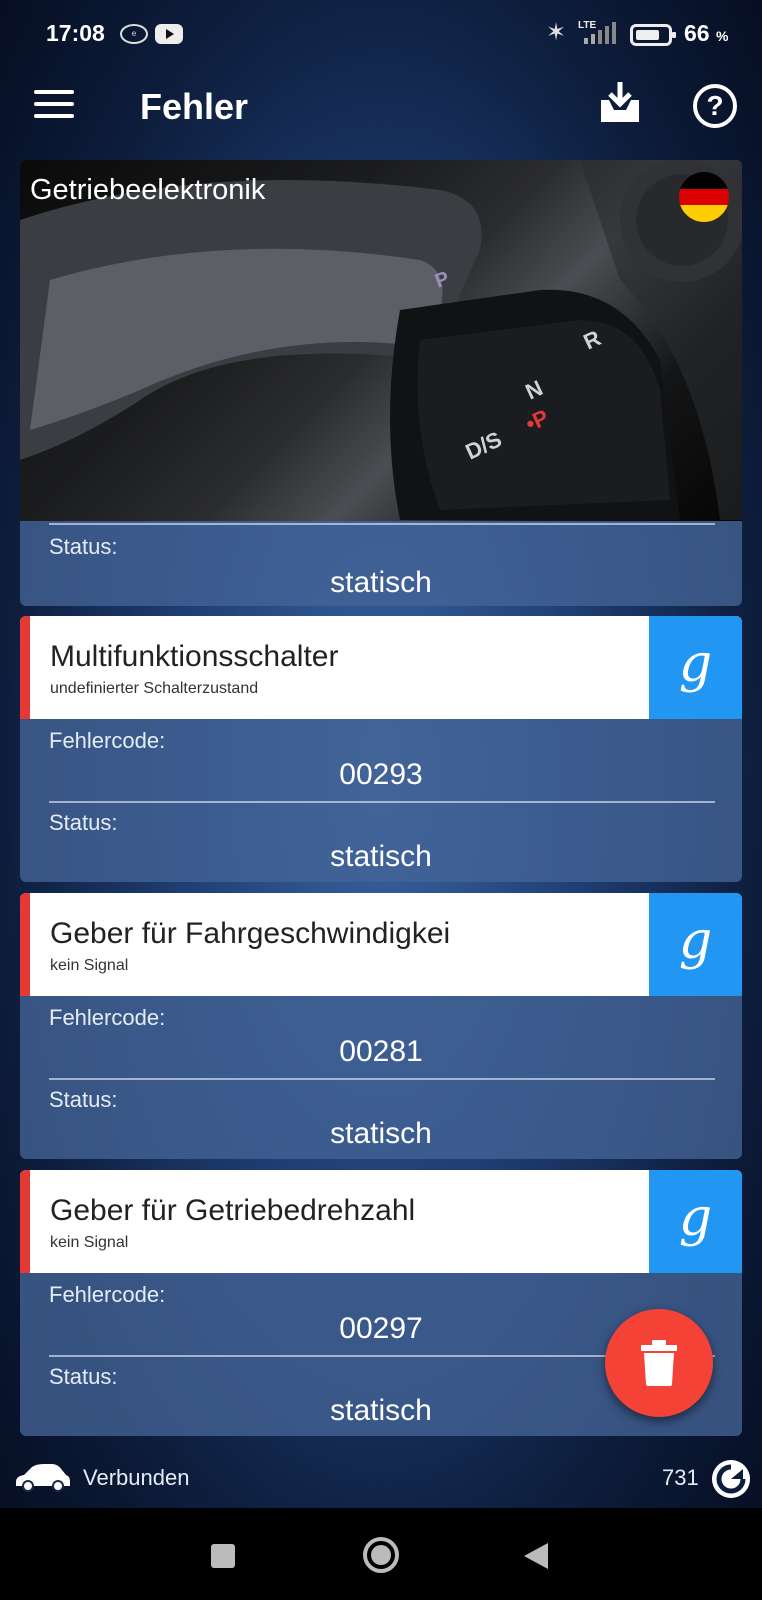 The height and width of the screenshot is (1600, 762). I want to click on fault-code: 00281, so click(381, 1051).